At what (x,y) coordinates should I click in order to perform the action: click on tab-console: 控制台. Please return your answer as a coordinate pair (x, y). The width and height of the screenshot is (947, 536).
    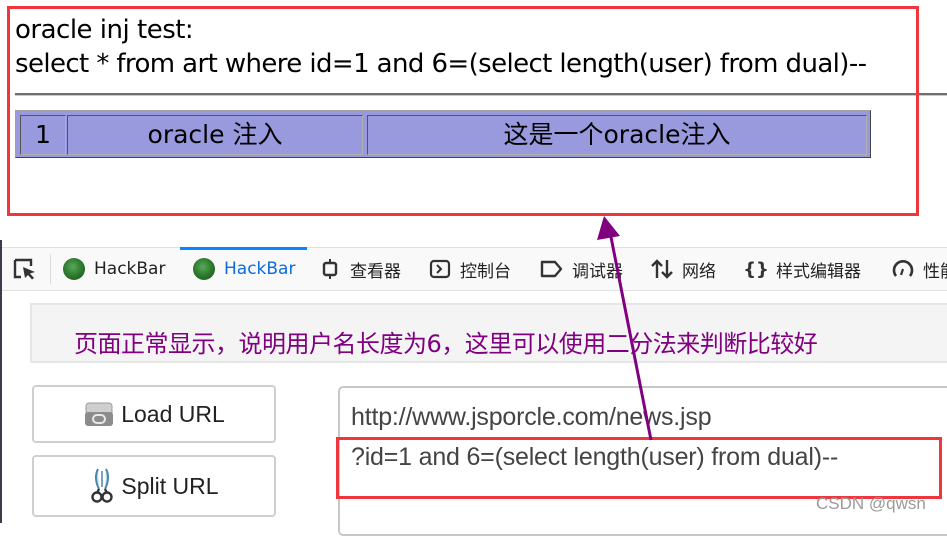
    Looking at the image, I should click on (469, 269).